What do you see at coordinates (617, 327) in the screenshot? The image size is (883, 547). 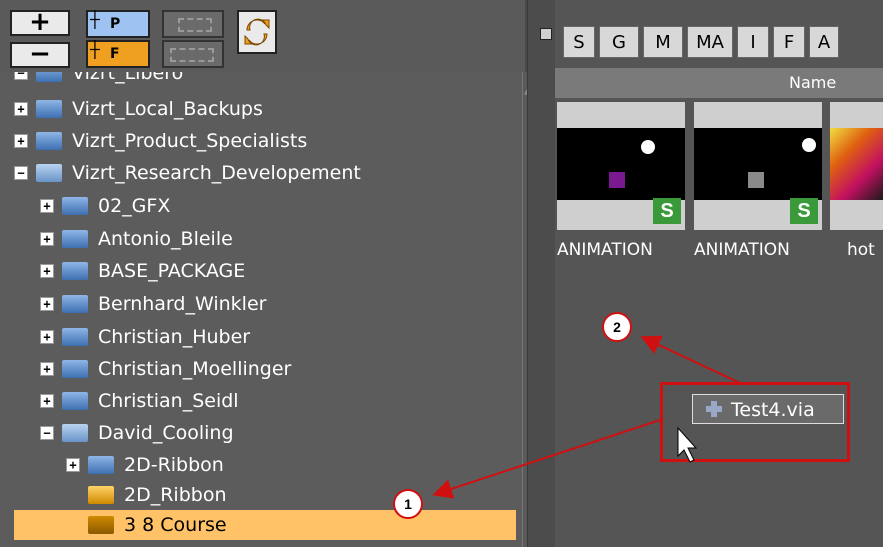 I see `callout-2: 2` at bounding box center [617, 327].